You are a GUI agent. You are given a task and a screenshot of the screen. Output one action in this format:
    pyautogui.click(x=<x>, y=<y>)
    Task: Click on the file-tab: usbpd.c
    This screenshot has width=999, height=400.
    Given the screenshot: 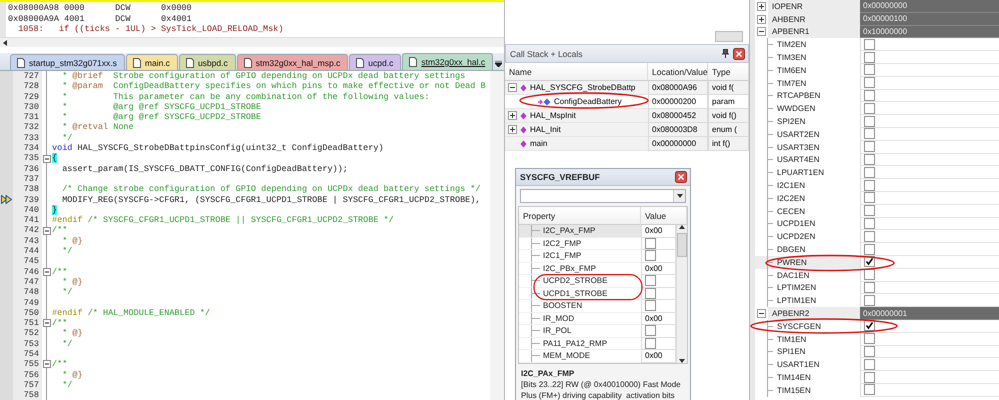 What is the action you would take?
    pyautogui.click(x=207, y=62)
    